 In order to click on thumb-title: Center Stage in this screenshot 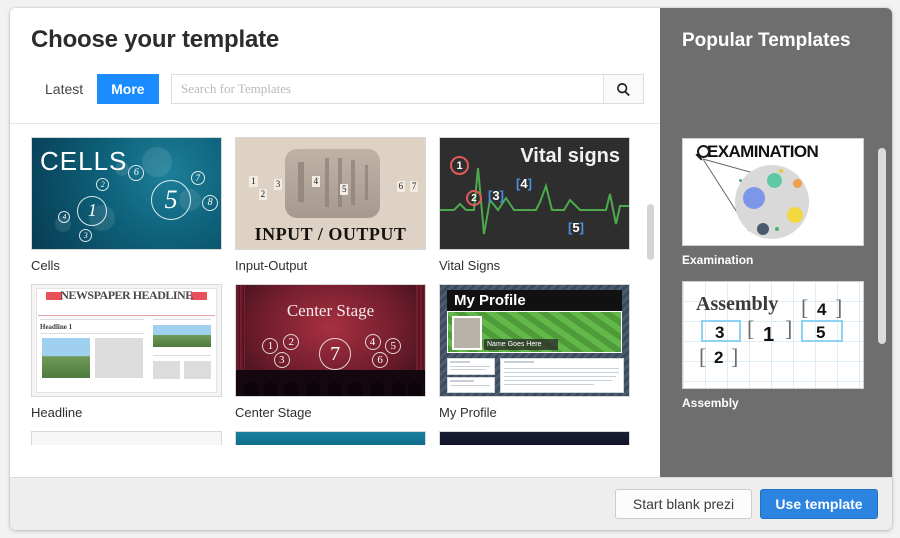, I will do `click(330, 310)`.